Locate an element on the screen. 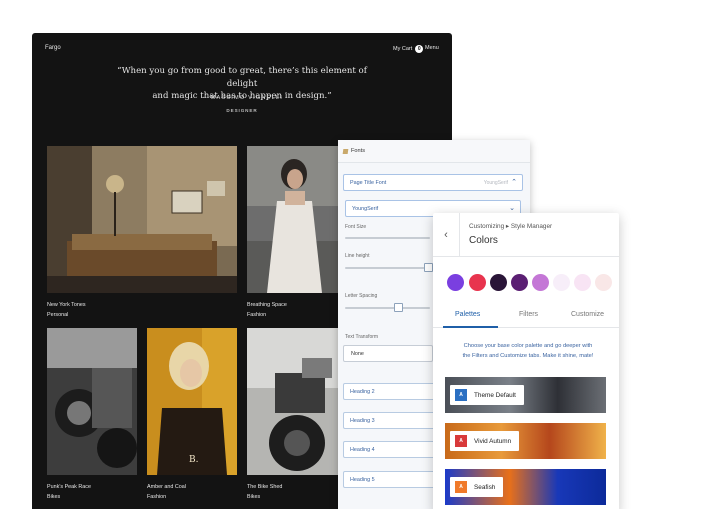 The width and height of the screenshot is (719, 509). project-title: The Bike Shed is located at coordinates (264, 487).